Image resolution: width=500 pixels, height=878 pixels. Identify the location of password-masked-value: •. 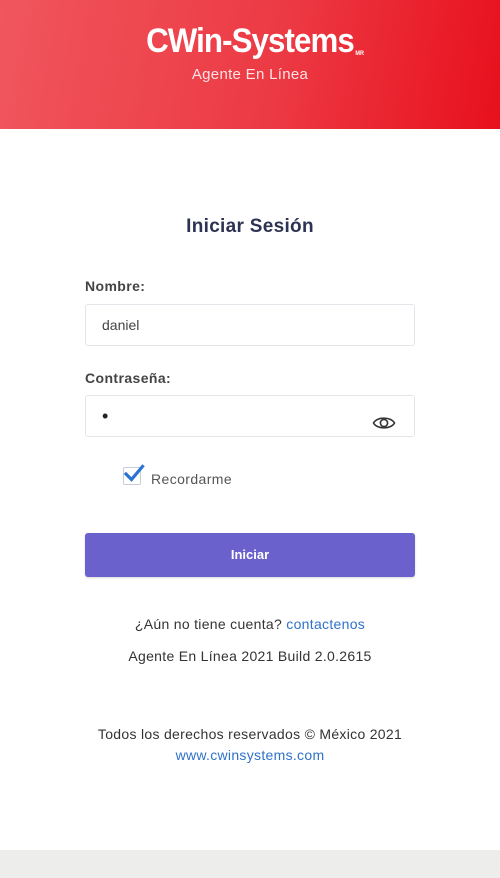
(105, 416).